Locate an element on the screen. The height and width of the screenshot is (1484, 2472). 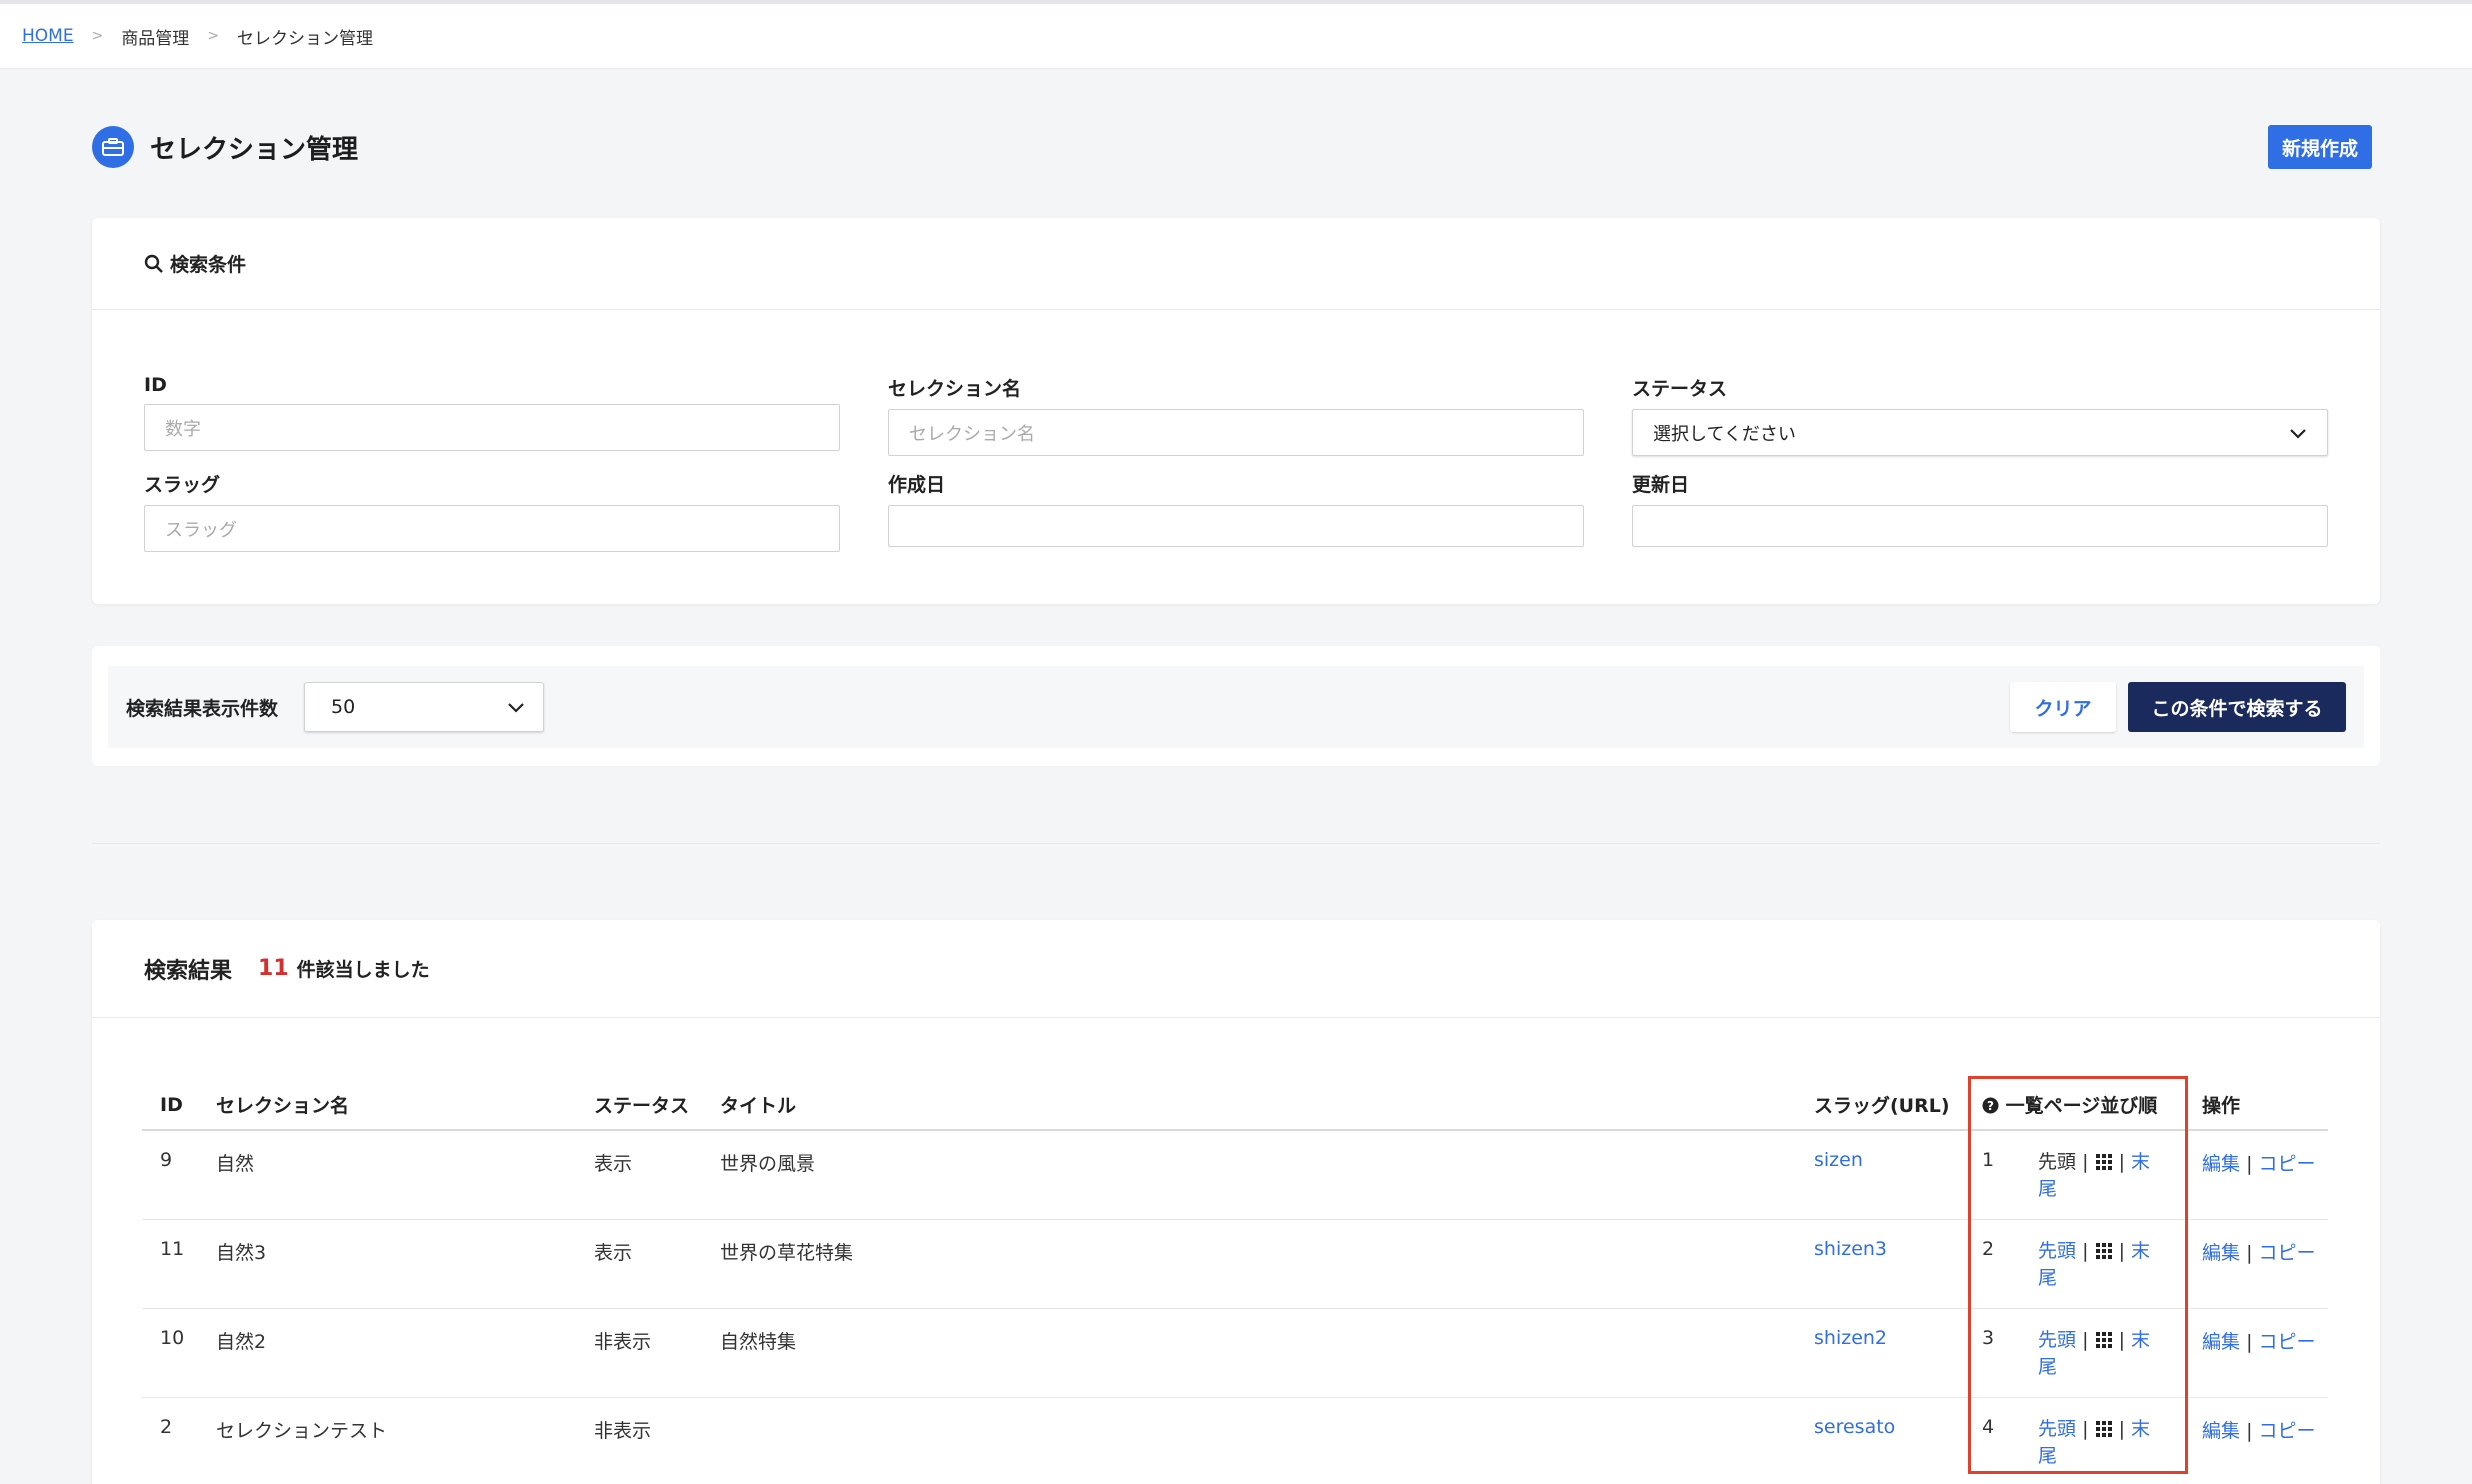
search-submit-button: この条件で検索する is located at coordinates (2237, 707).